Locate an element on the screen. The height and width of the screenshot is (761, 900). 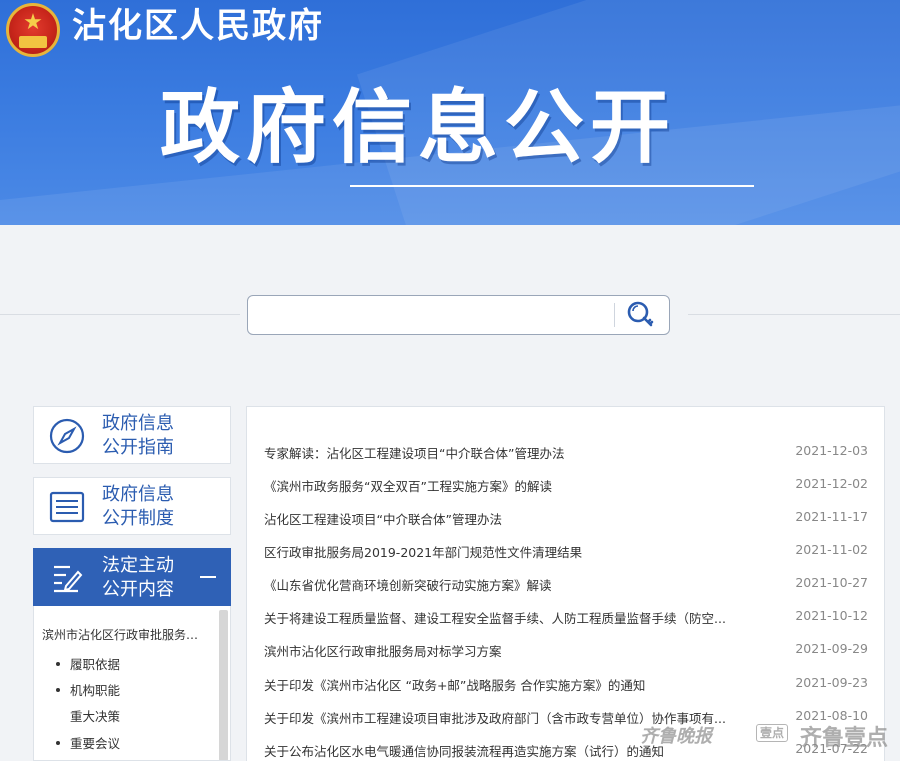
list-item-title: 滨州市沾化区行政审批服务局对标学习方案 is located at coordinates (511, 650).